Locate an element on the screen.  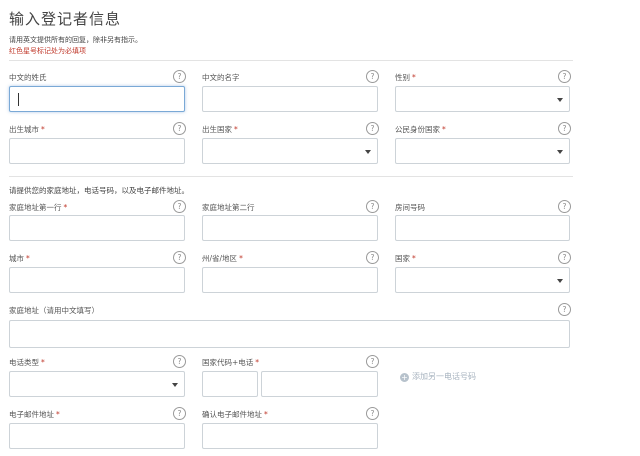
address-cn-input is located at coordinates (289, 334).